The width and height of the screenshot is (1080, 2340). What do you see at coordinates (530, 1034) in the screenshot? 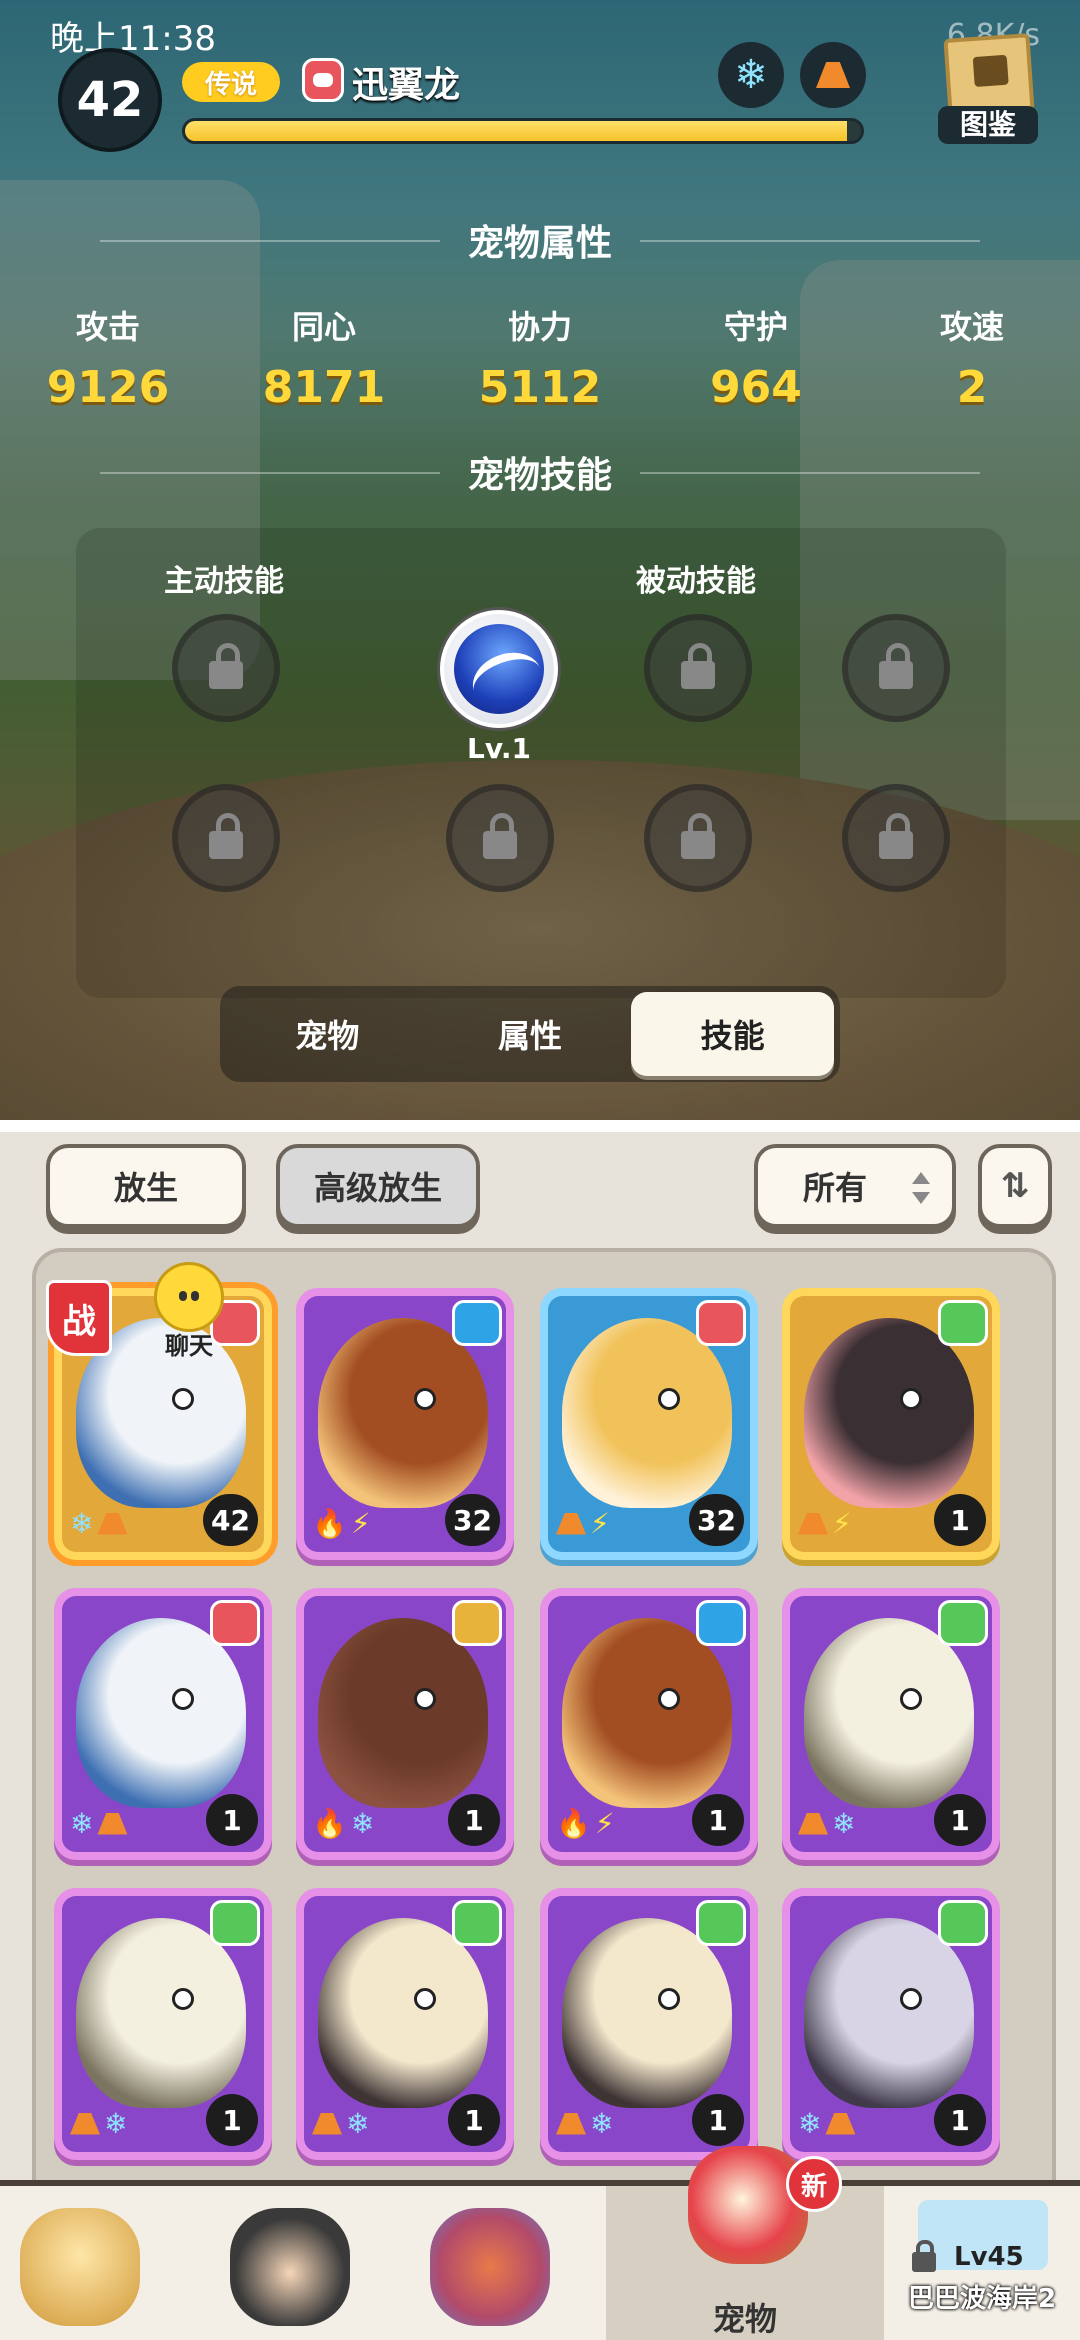
I see `tab-attributes: 属性` at bounding box center [530, 1034].